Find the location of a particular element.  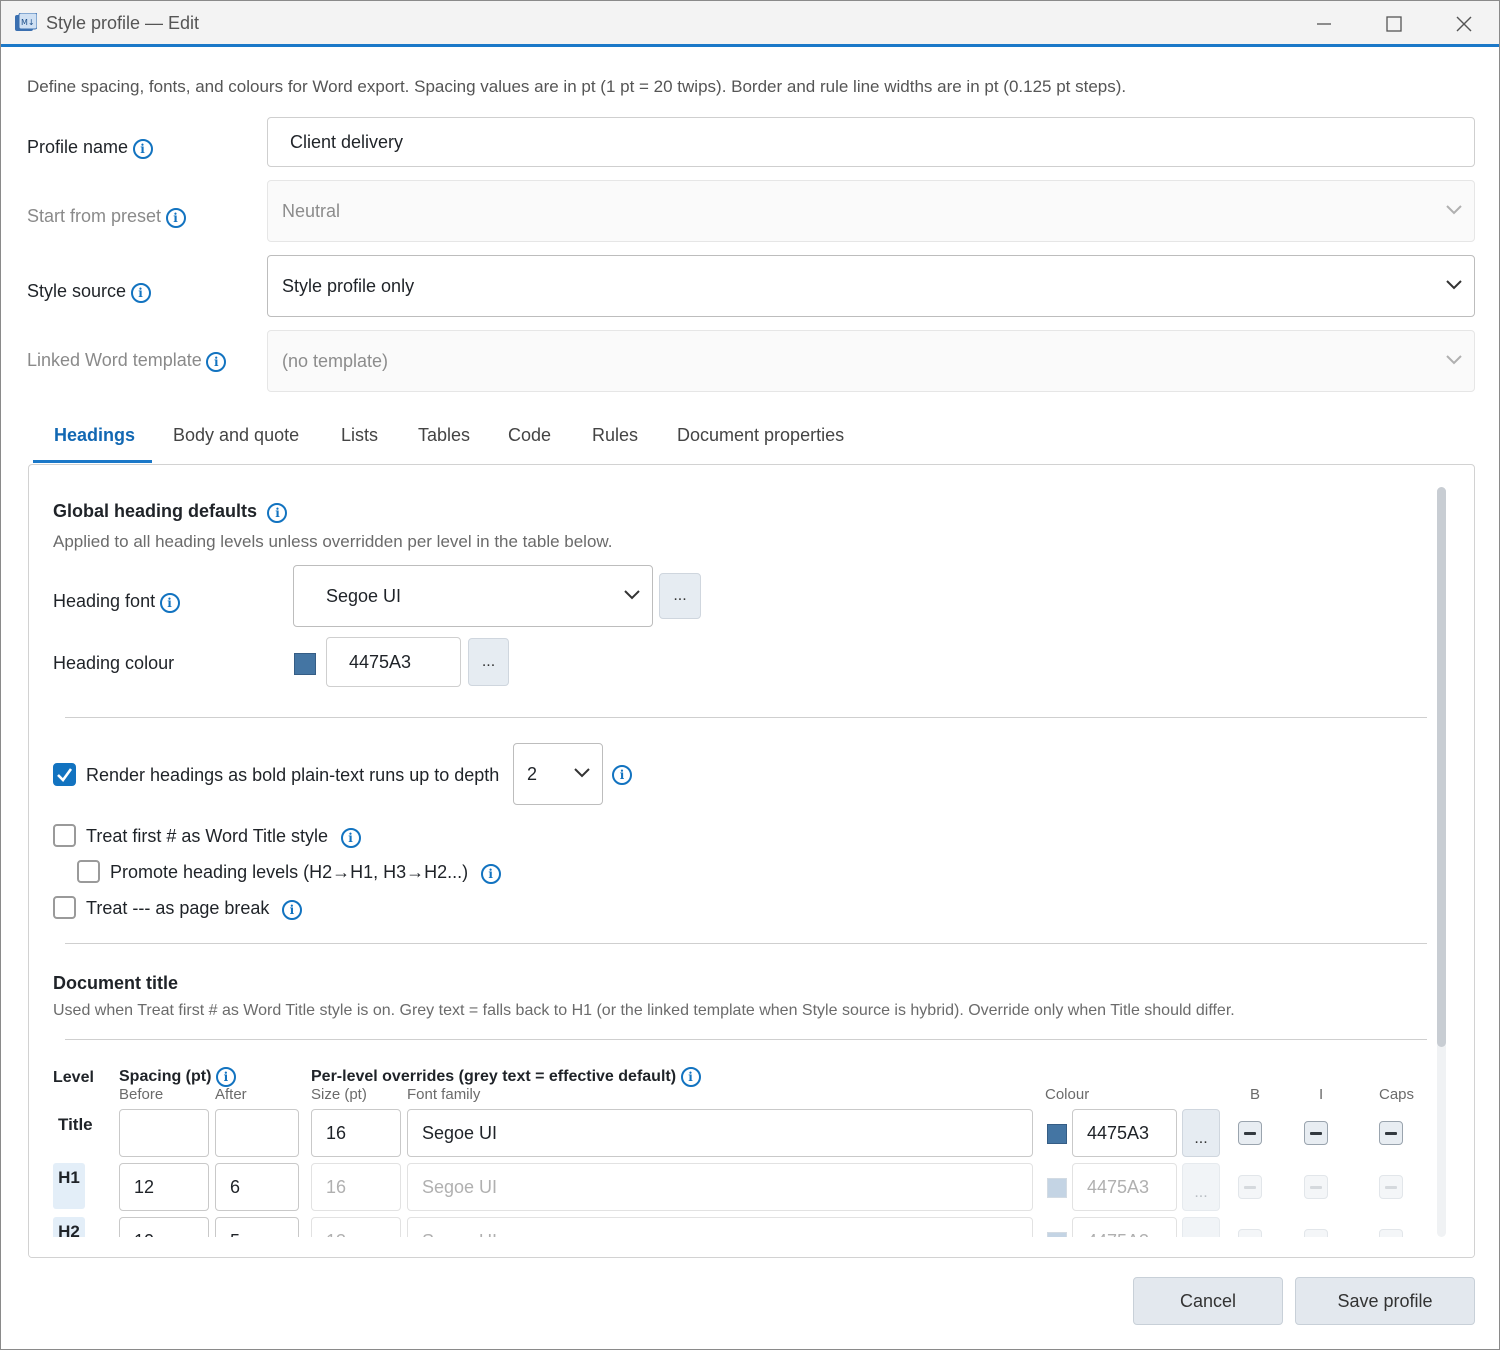

preset-value: Neutral is located at coordinates (311, 211).